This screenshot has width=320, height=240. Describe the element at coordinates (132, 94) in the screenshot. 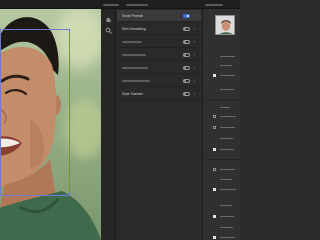

I see `filter-label: Style Transfer` at that location.